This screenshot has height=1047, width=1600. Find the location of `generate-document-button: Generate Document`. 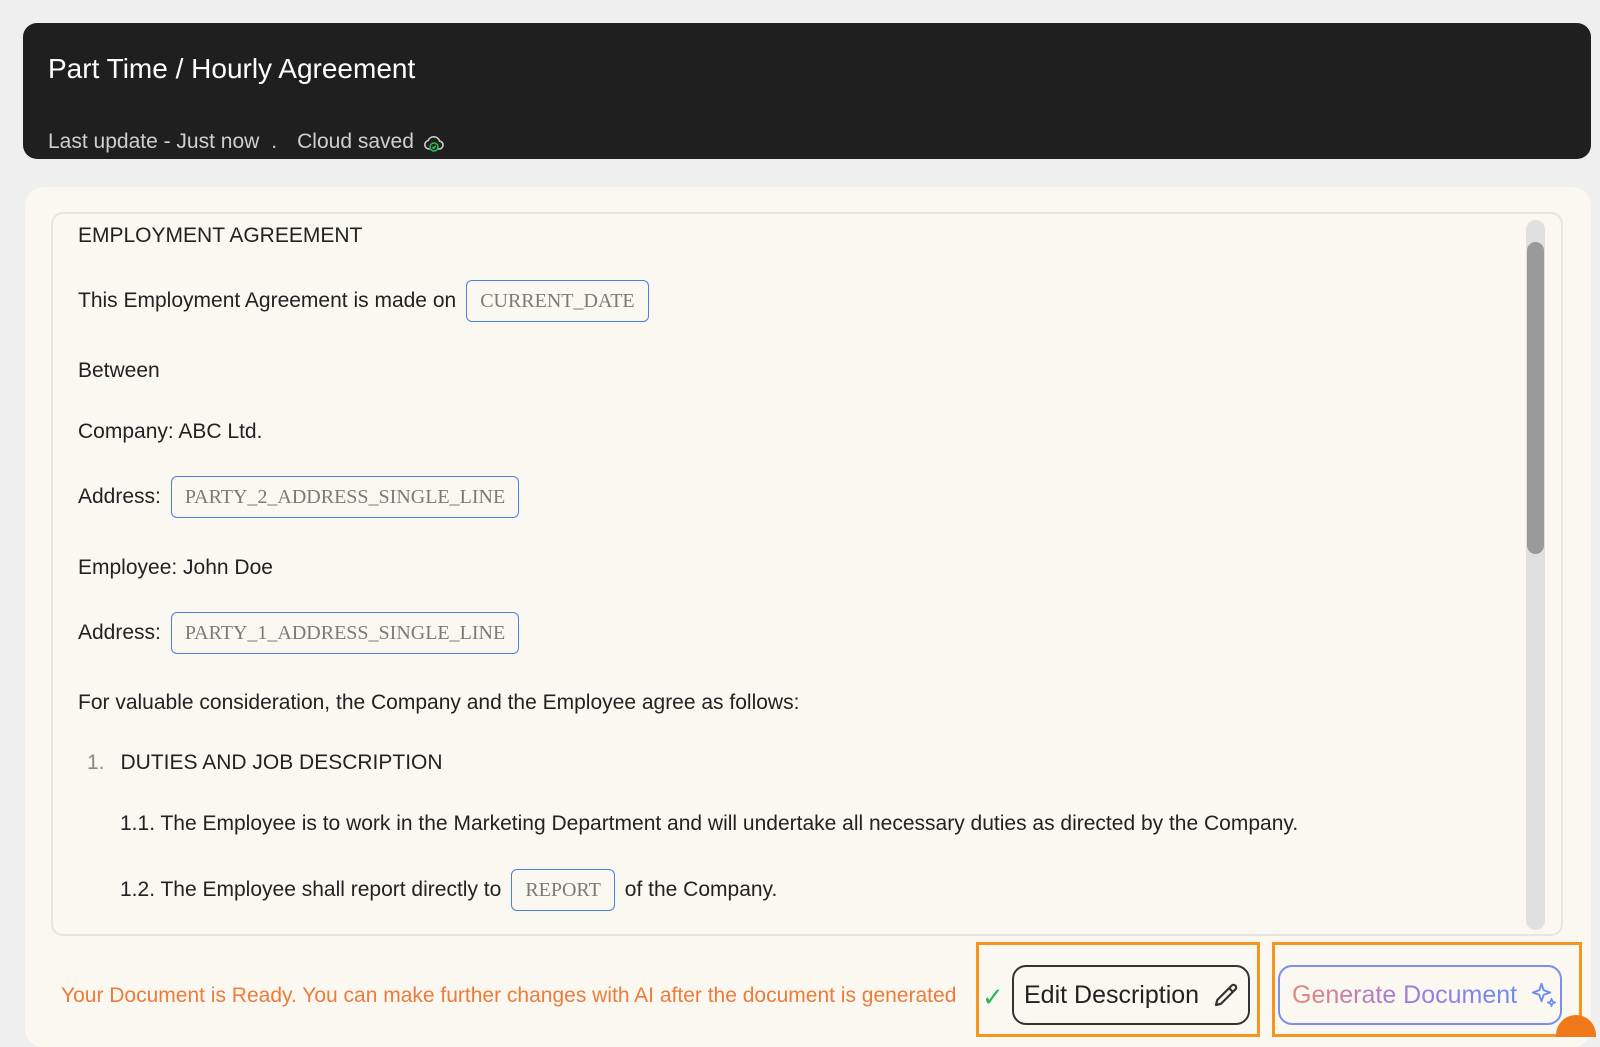

generate-document-button: Generate Document is located at coordinates (1420, 995).